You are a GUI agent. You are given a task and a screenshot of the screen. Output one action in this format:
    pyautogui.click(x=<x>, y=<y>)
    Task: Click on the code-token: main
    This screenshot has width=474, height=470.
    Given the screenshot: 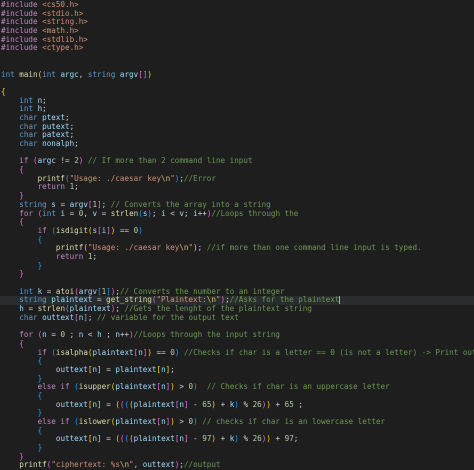 What is the action you would take?
    pyautogui.click(x=26, y=74)
    